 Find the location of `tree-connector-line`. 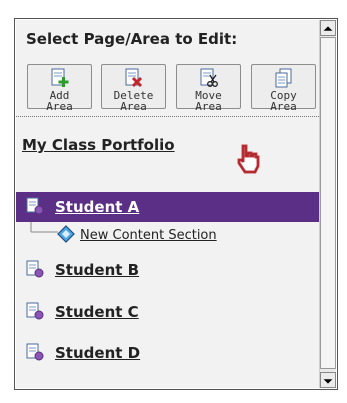

tree-connector-line is located at coordinates (44, 227).